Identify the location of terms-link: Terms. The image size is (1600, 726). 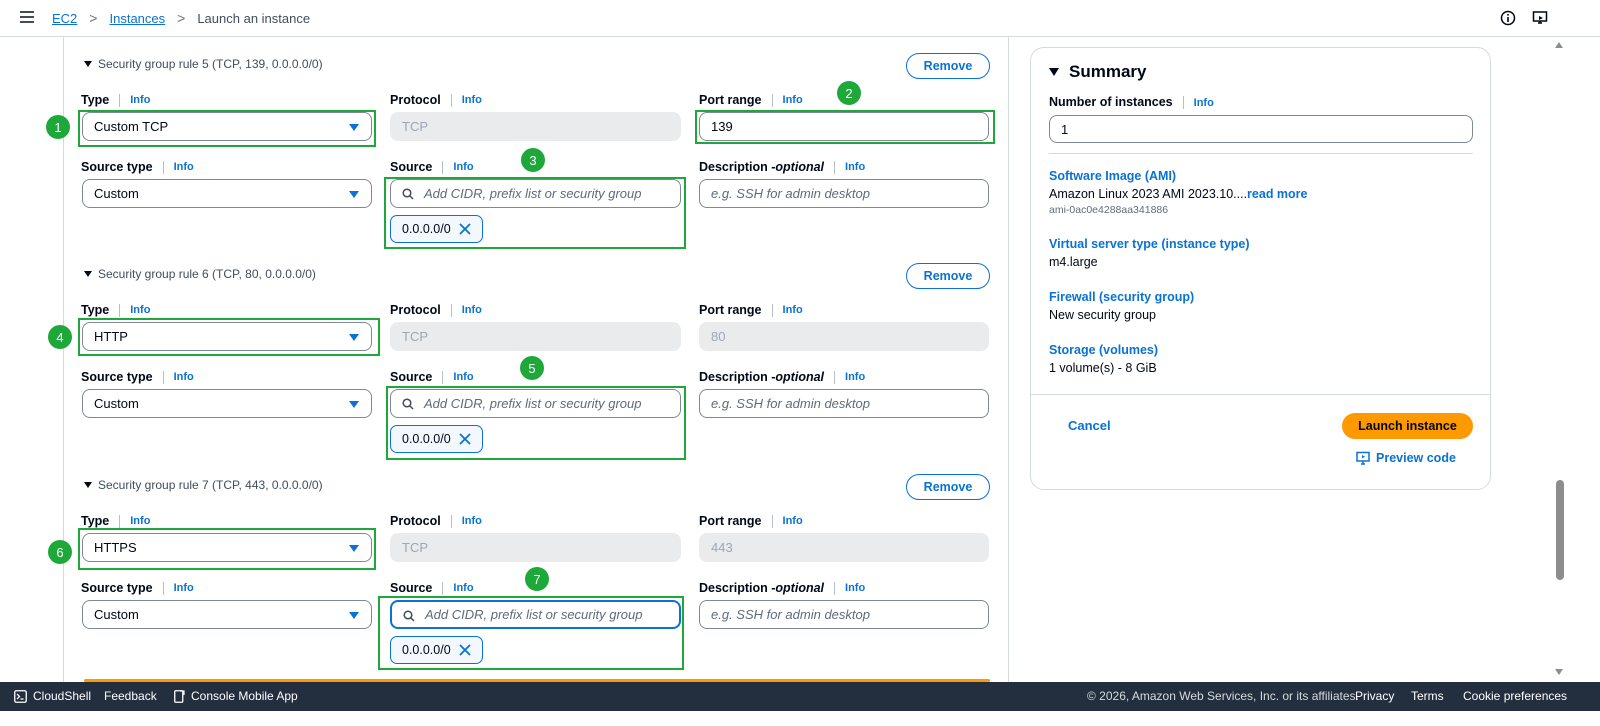
(1427, 696).